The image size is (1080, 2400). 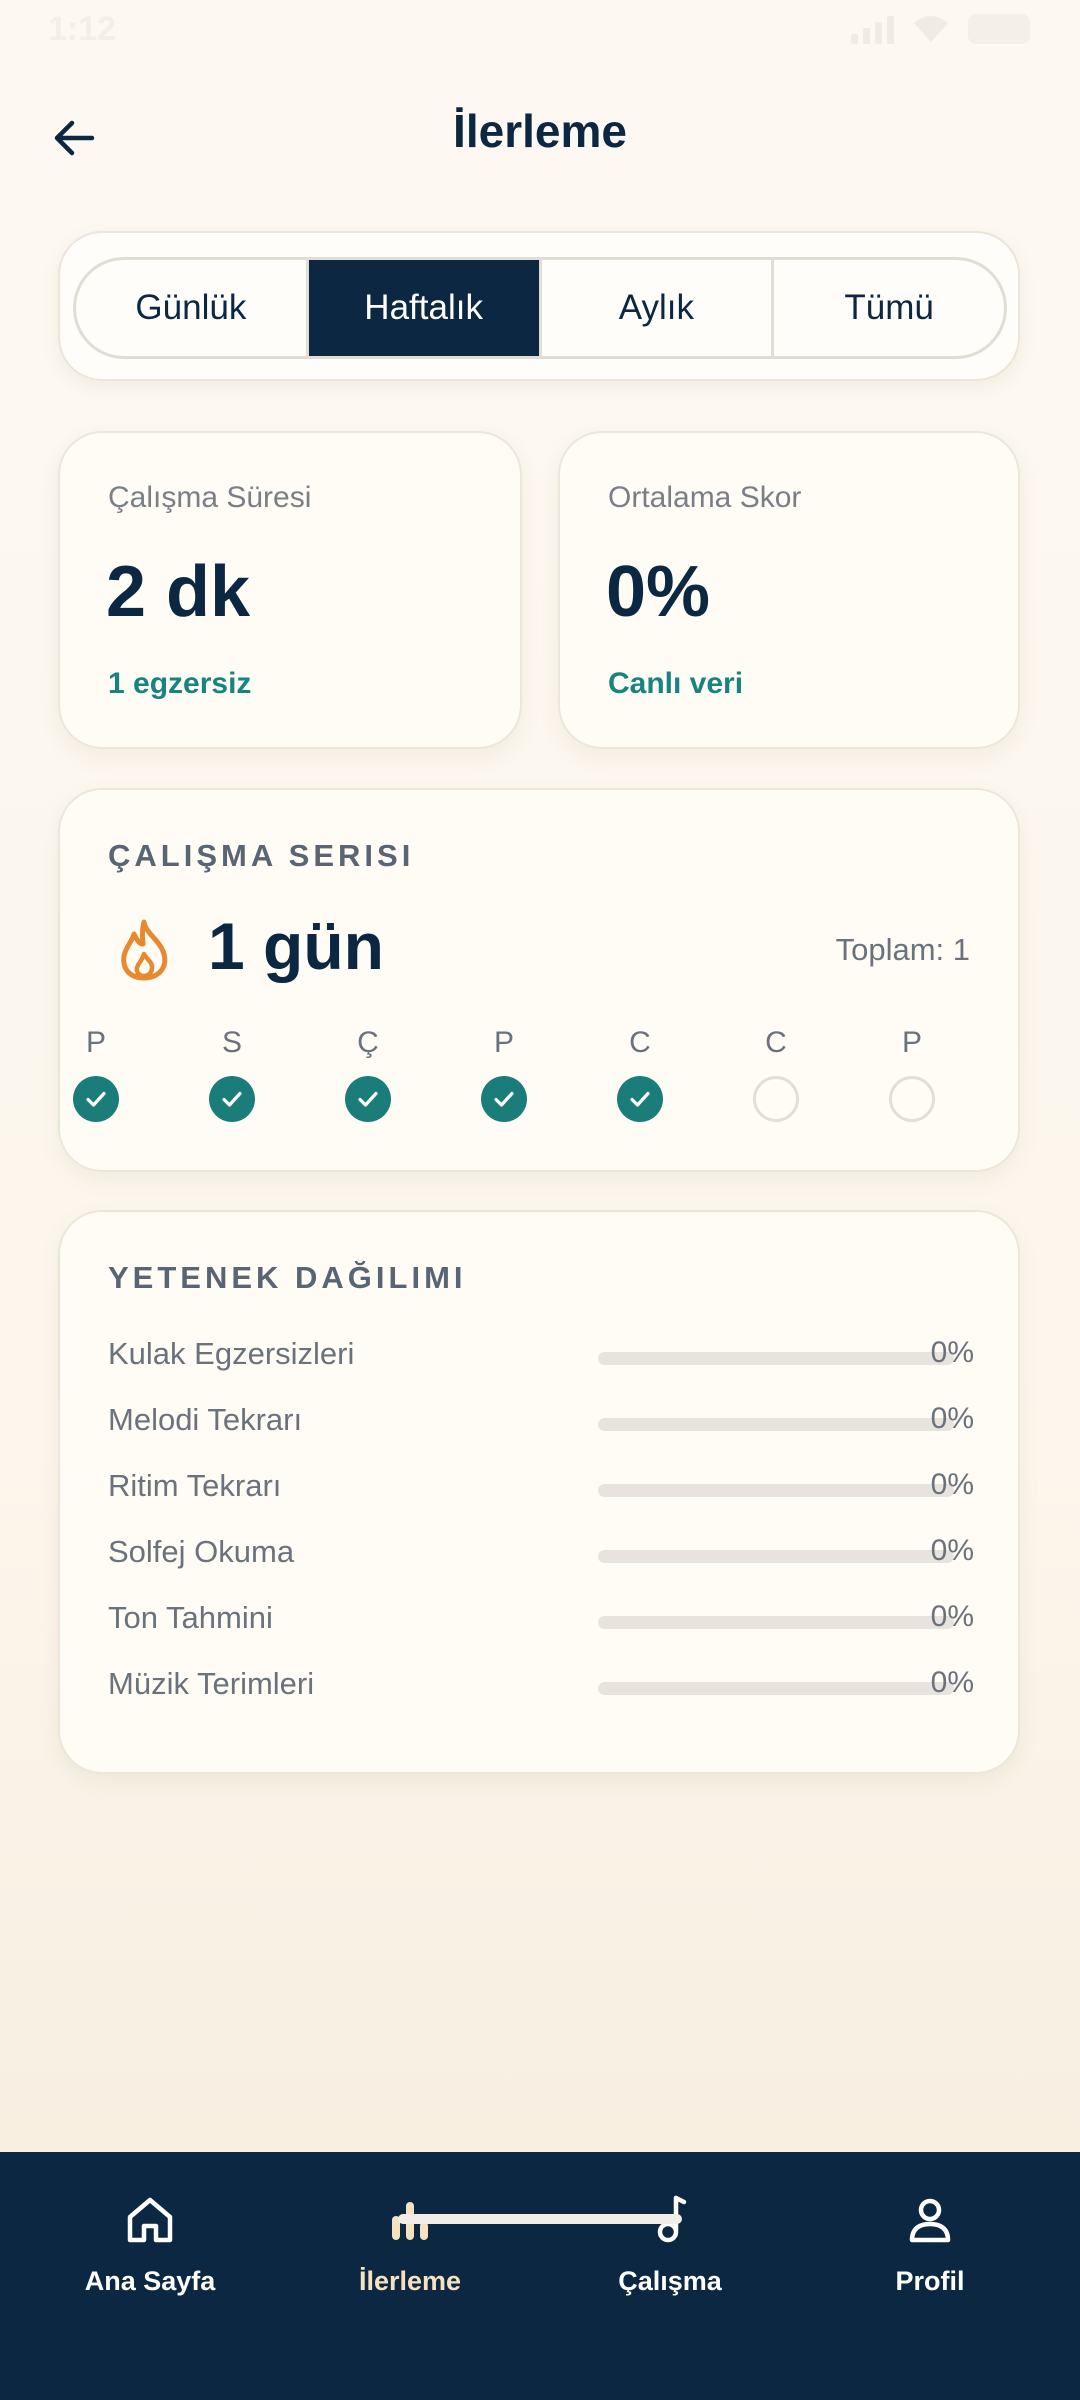 I want to click on status-icons, so click(x=940, y=29).